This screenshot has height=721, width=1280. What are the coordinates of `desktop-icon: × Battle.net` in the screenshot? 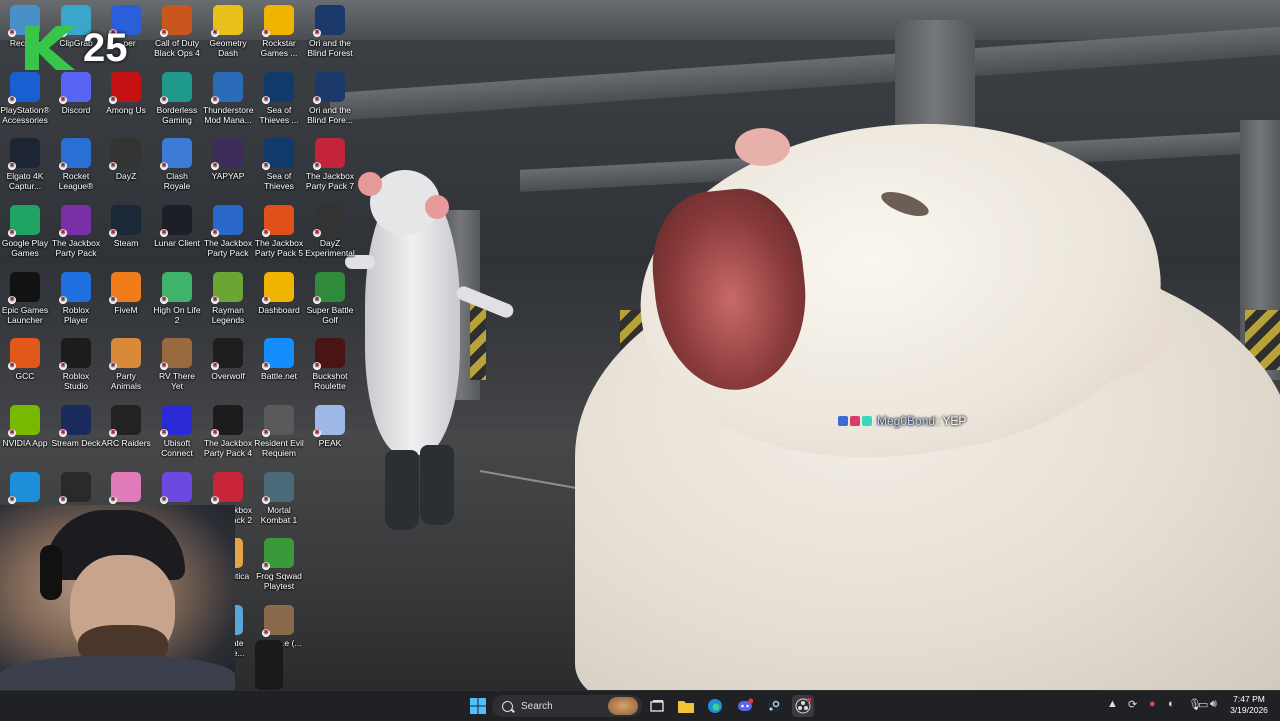 It's located at (279, 359).